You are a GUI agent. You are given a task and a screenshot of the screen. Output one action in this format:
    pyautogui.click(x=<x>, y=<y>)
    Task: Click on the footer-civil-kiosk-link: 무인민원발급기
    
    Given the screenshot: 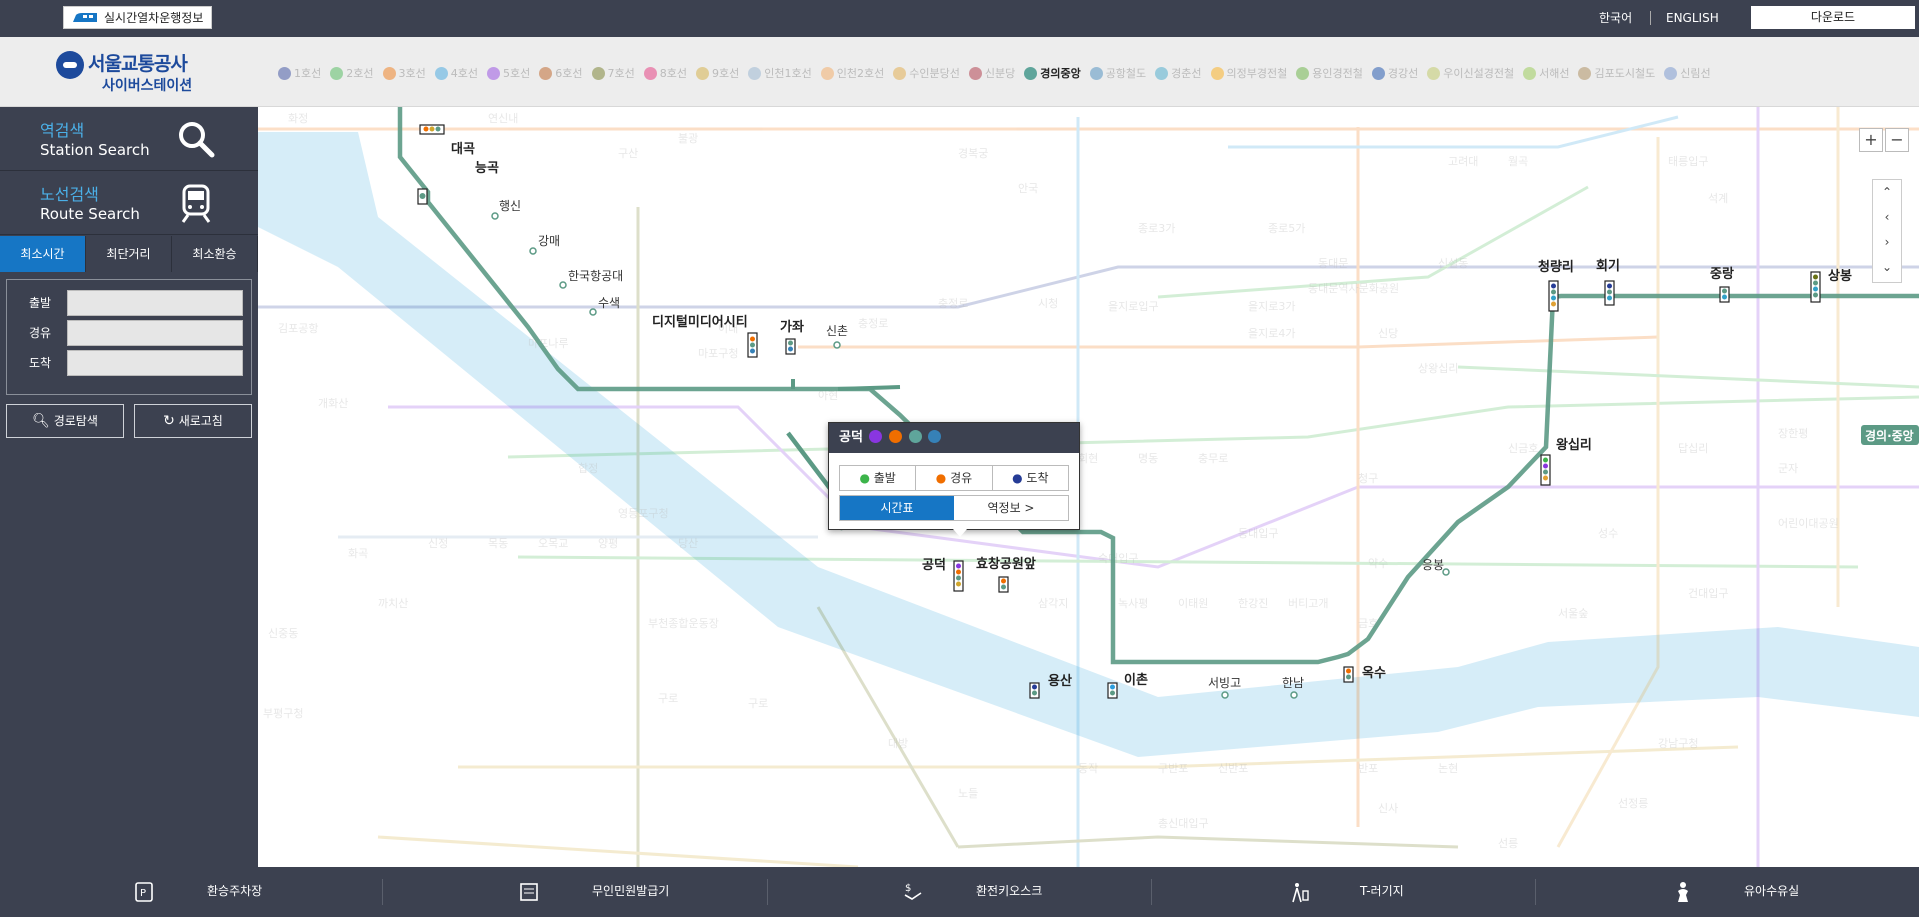 What is the action you would take?
    pyautogui.click(x=594, y=892)
    